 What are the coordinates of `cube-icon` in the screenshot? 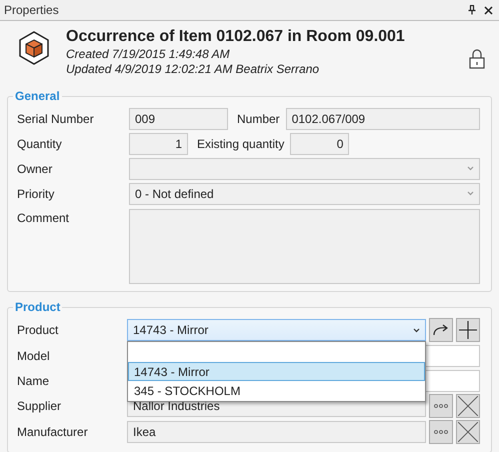 It's located at (34, 48).